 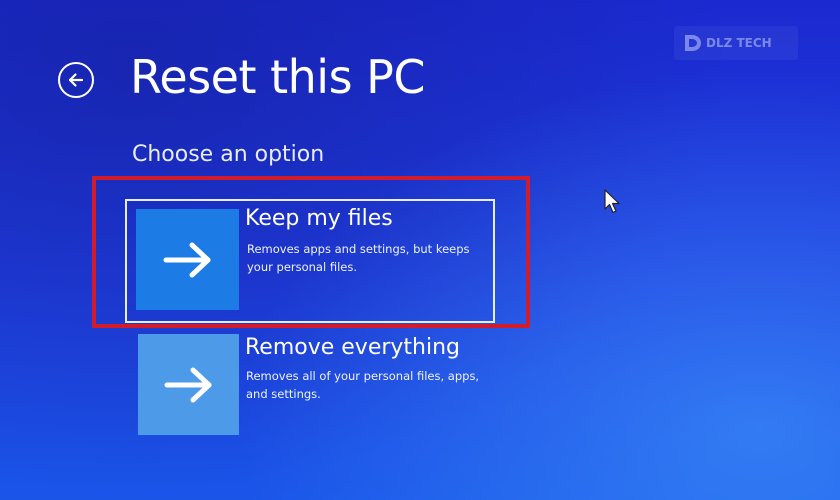 I want to click on option-name: Remove everything, so click(x=353, y=347).